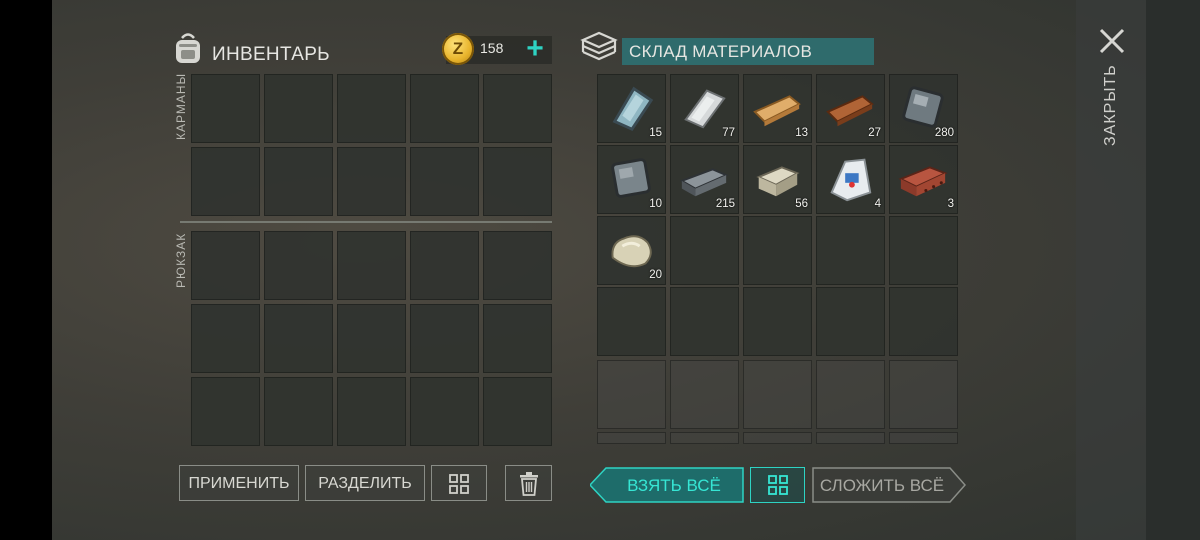 Image resolution: width=1200 pixels, height=540 pixels. Describe the element at coordinates (239, 483) in the screenshot. I see `apply-button: ПРИМЕНИТЬ` at that location.